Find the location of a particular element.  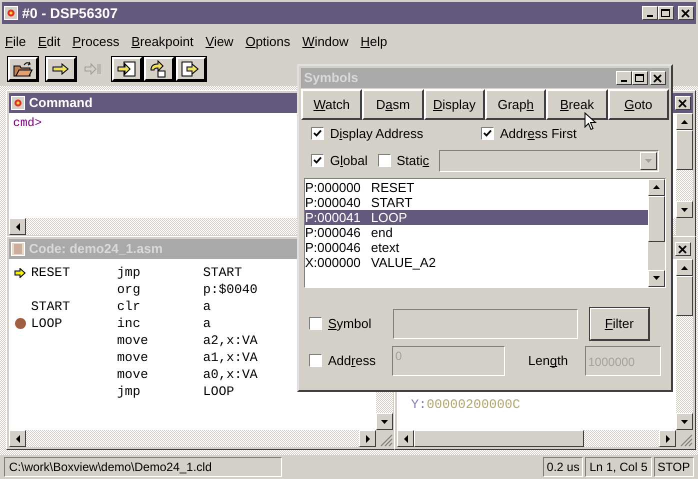

checkbox-label: Address First is located at coordinates (538, 134).